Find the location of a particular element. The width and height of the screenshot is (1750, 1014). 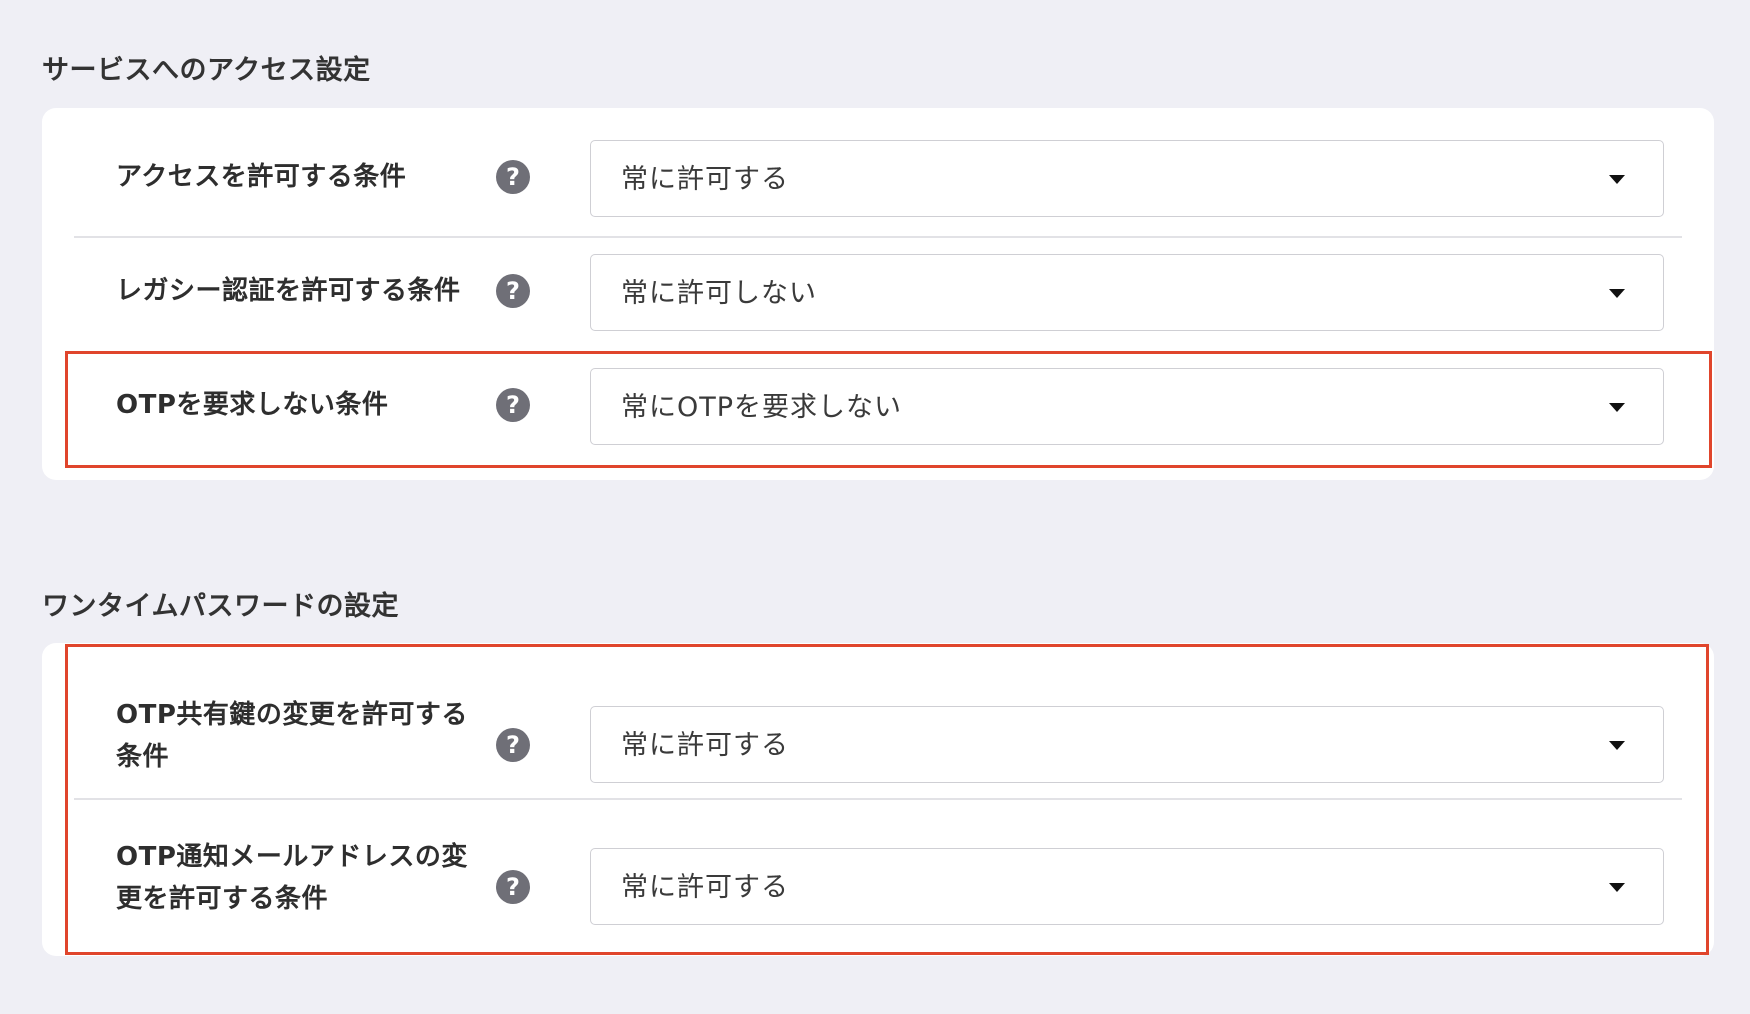

setting-label: OTP共有鍵の変更を許可する条件 is located at coordinates (292, 736).